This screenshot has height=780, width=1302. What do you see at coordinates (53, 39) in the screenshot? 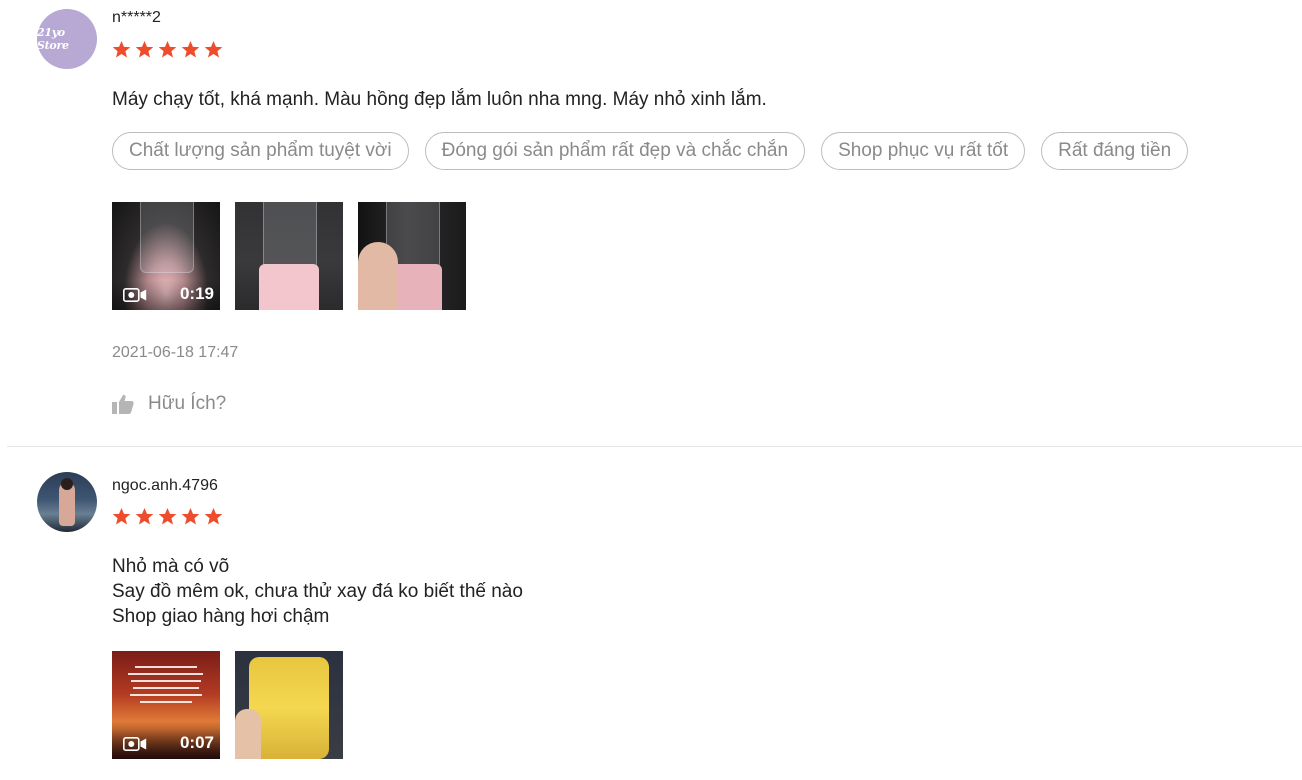
I see `avatar-store-text: 21yo Store` at bounding box center [53, 39].